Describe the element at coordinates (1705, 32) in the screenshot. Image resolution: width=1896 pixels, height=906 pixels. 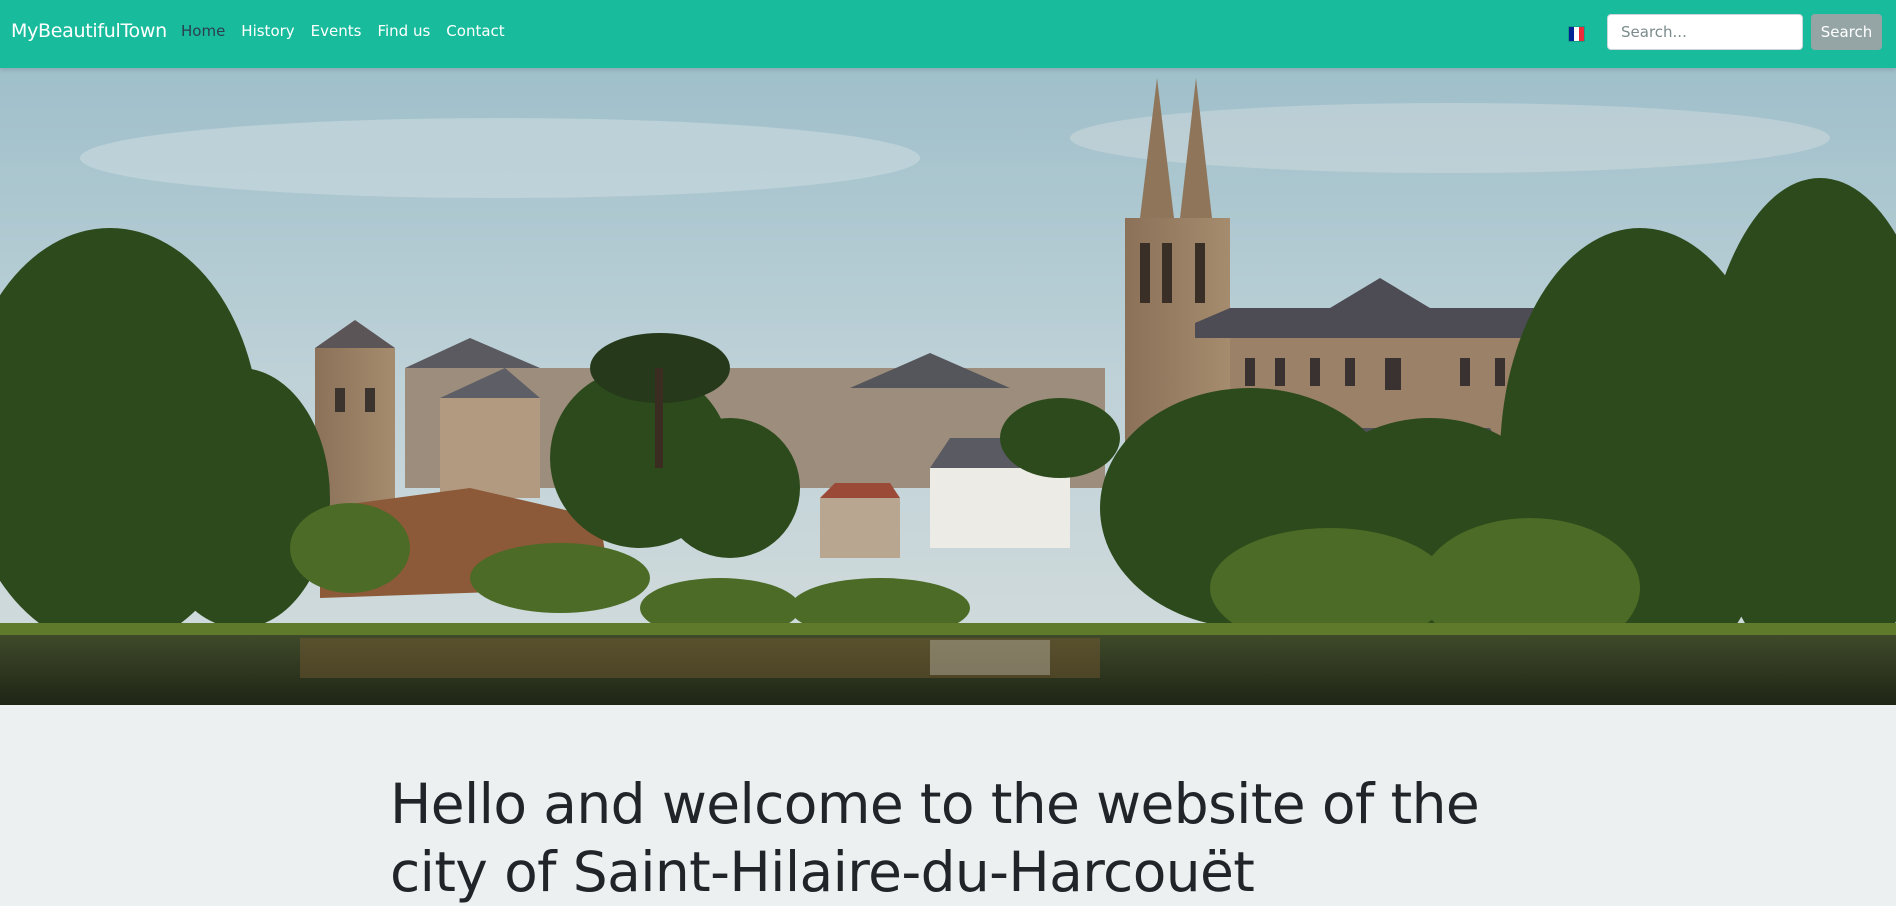
I see `search-input` at that location.